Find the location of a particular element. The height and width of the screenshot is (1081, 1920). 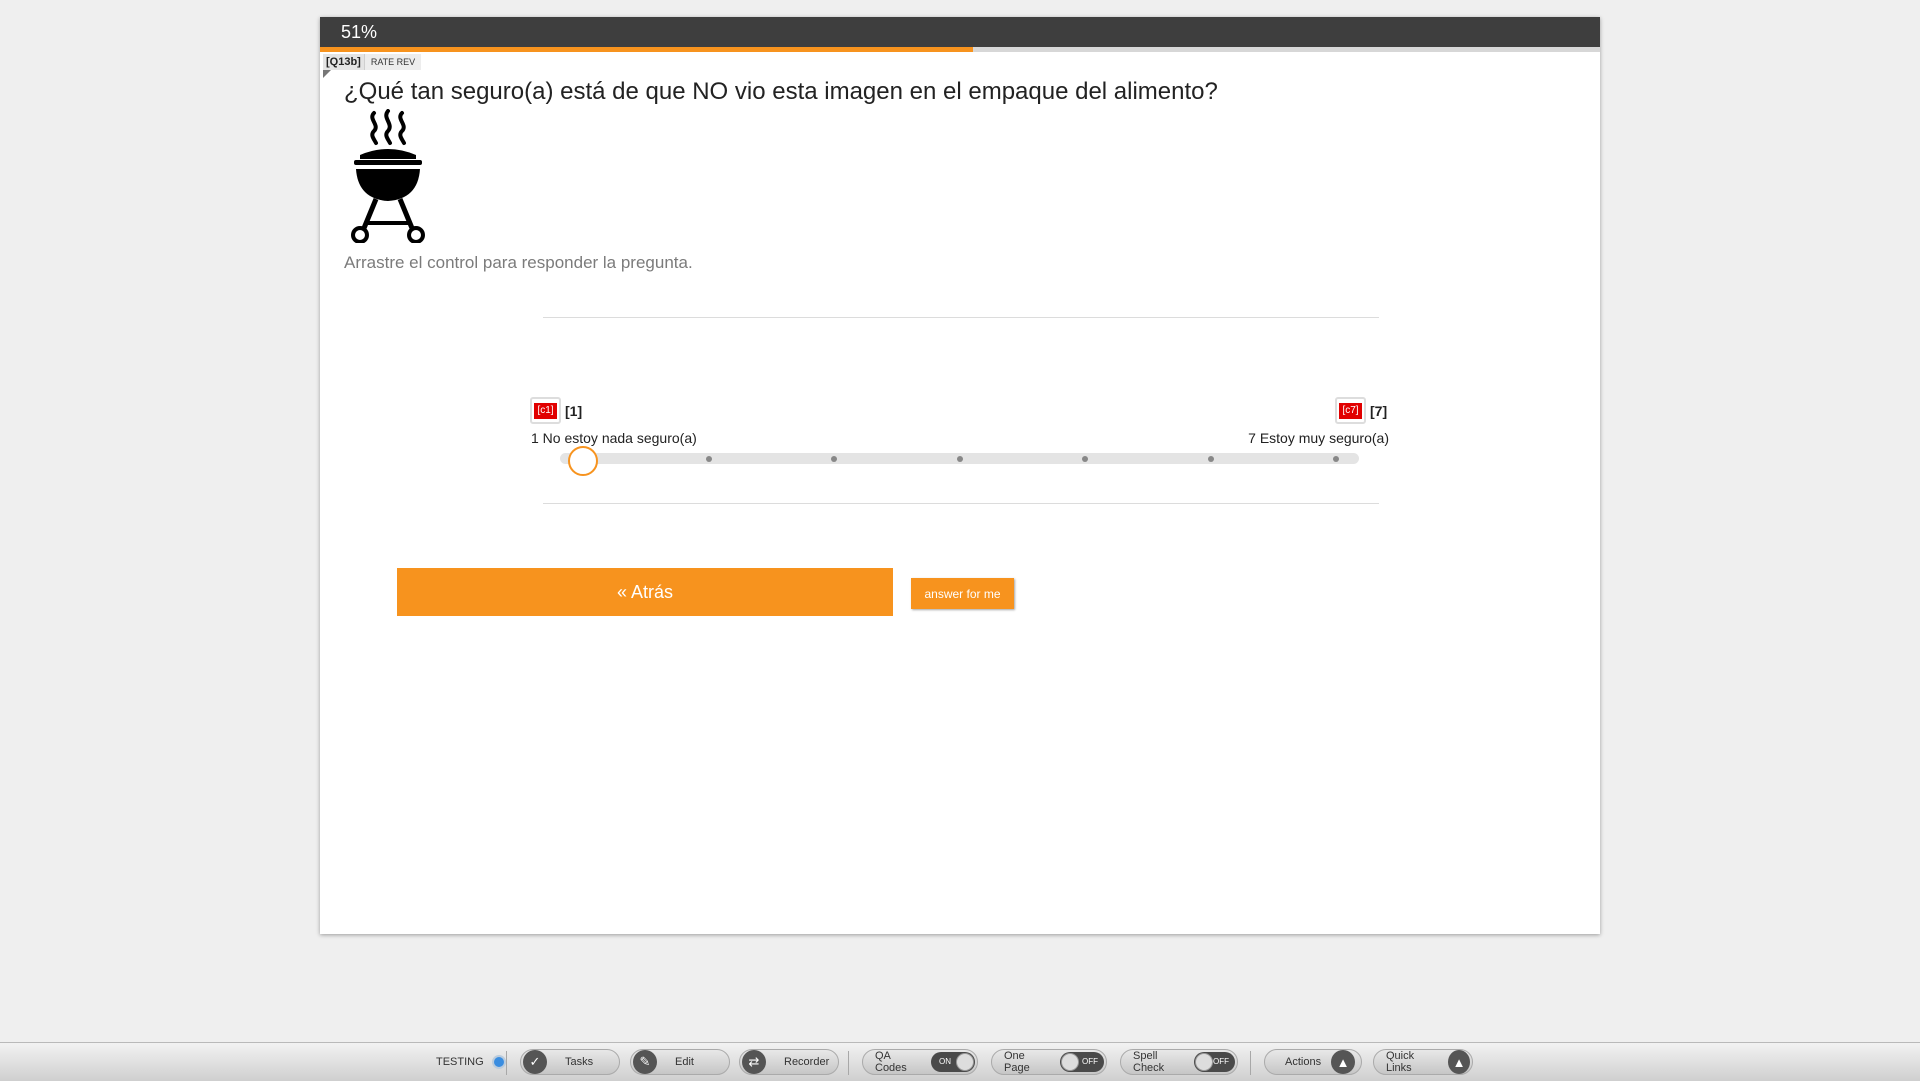

edit-pill: ✎ Edit is located at coordinates (680, 1062).